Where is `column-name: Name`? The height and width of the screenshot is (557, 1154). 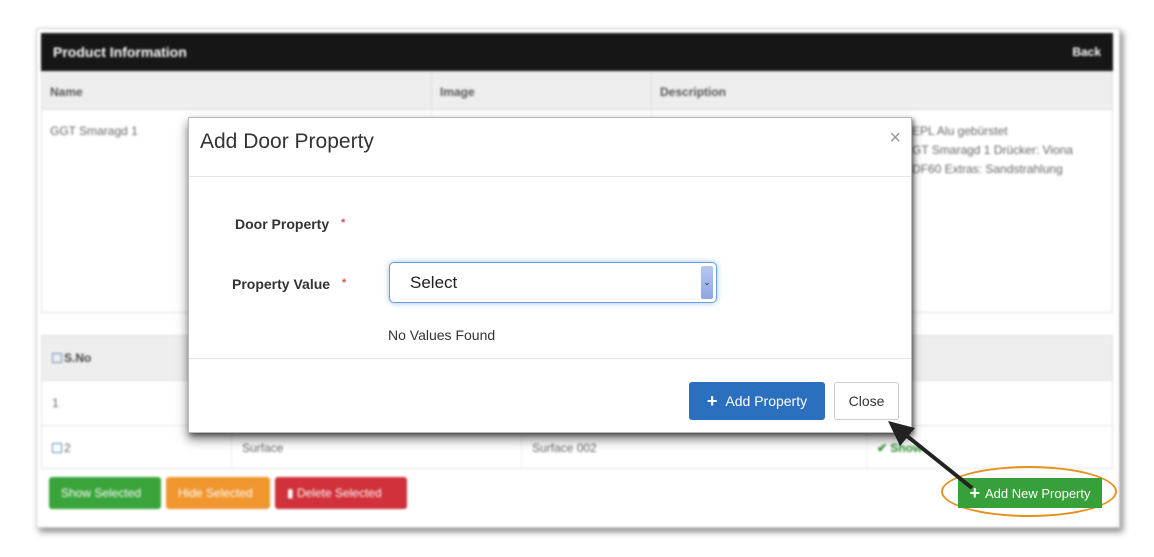
column-name: Name is located at coordinates (237, 90).